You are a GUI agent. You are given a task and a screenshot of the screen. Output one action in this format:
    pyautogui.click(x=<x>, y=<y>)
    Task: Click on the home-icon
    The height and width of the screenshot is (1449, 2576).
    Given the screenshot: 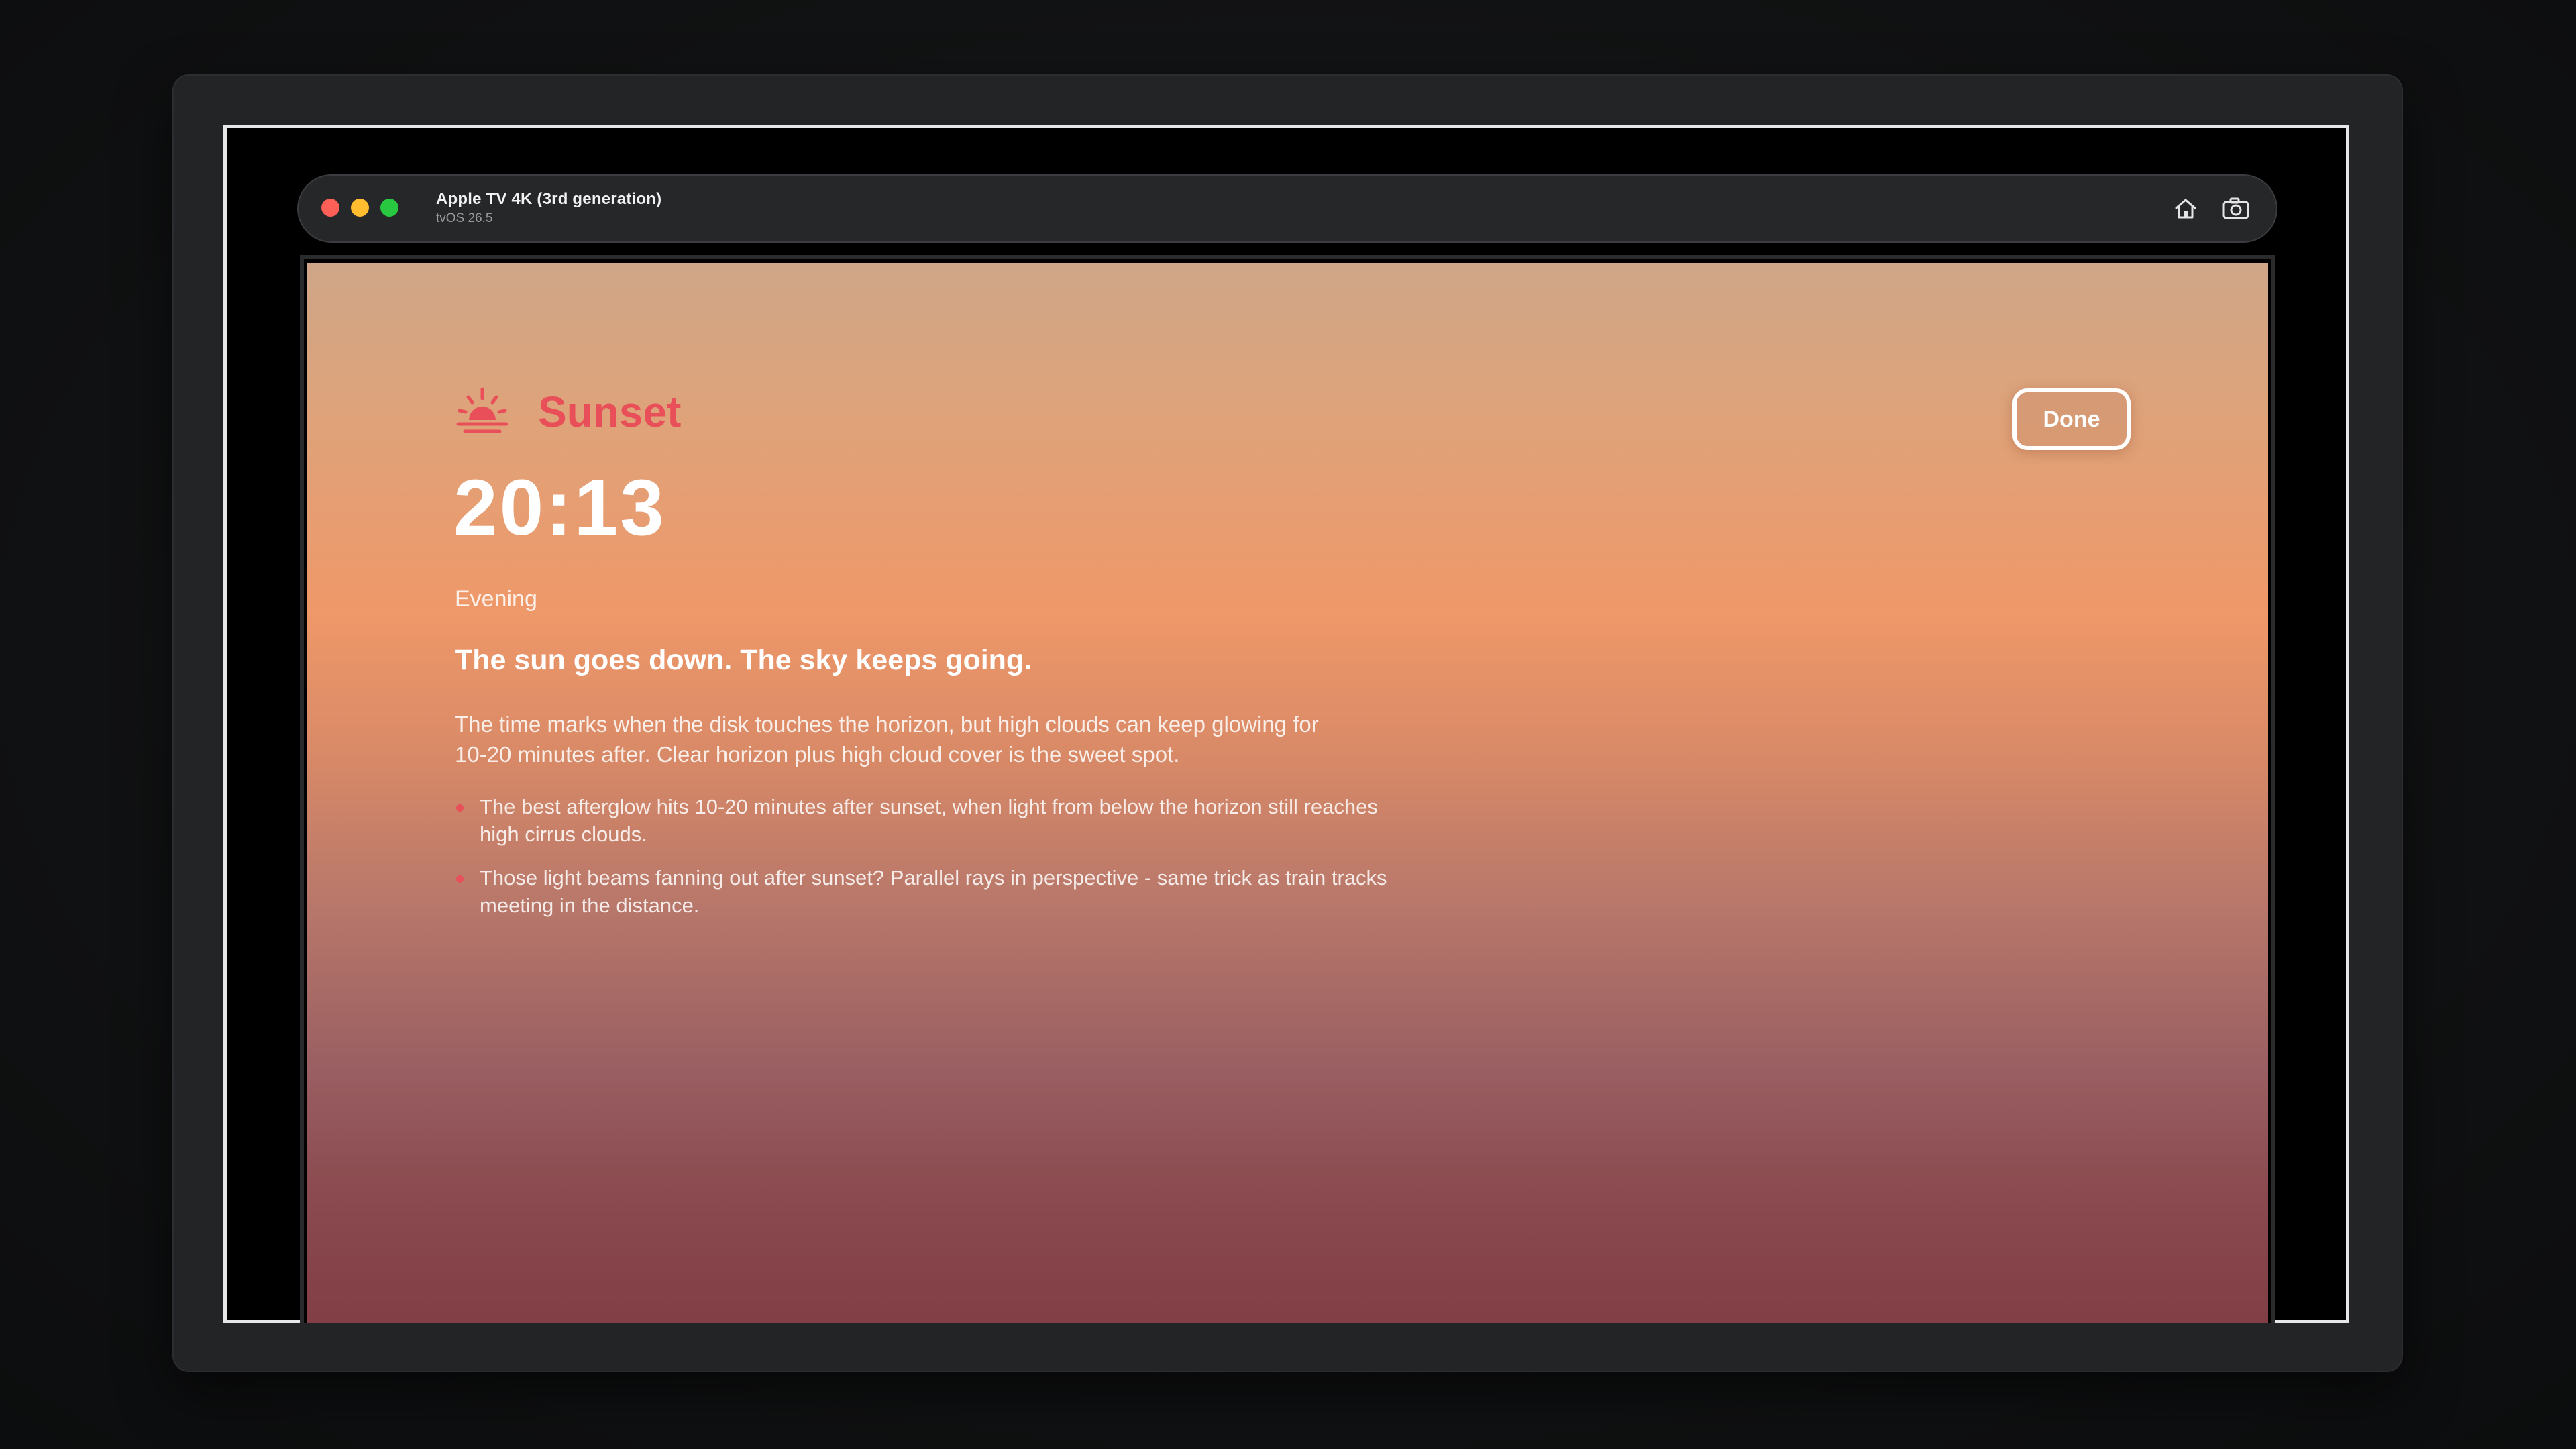 What is the action you would take?
    pyautogui.click(x=2185, y=208)
    